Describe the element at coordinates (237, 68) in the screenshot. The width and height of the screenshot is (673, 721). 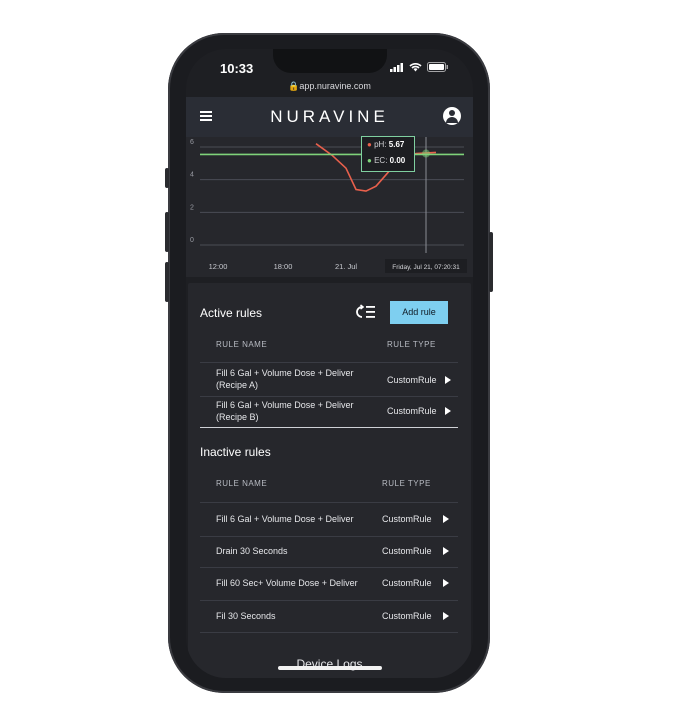
I see `status-time: 10:33` at that location.